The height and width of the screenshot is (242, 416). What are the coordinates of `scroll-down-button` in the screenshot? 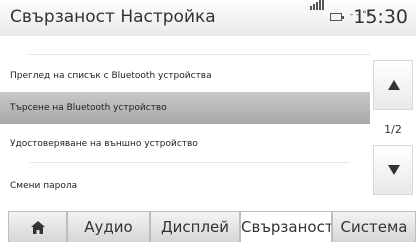 It's located at (393, 170).